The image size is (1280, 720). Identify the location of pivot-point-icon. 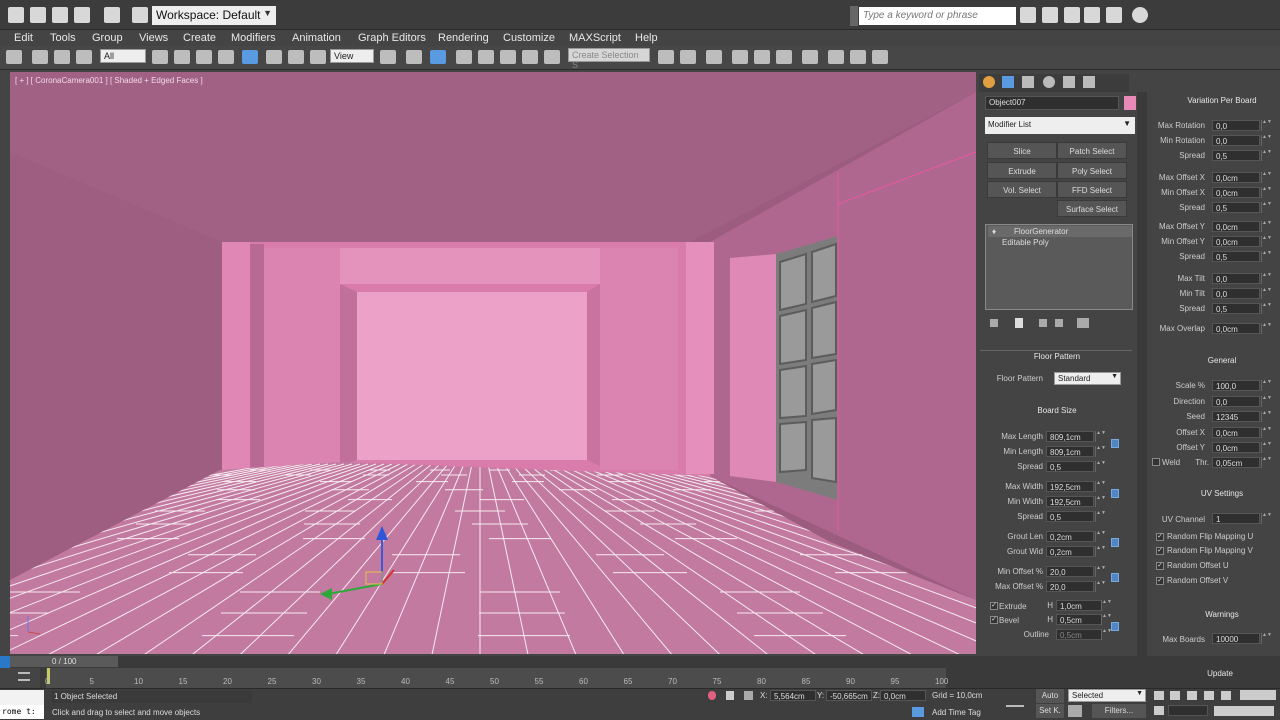
(388, 57).